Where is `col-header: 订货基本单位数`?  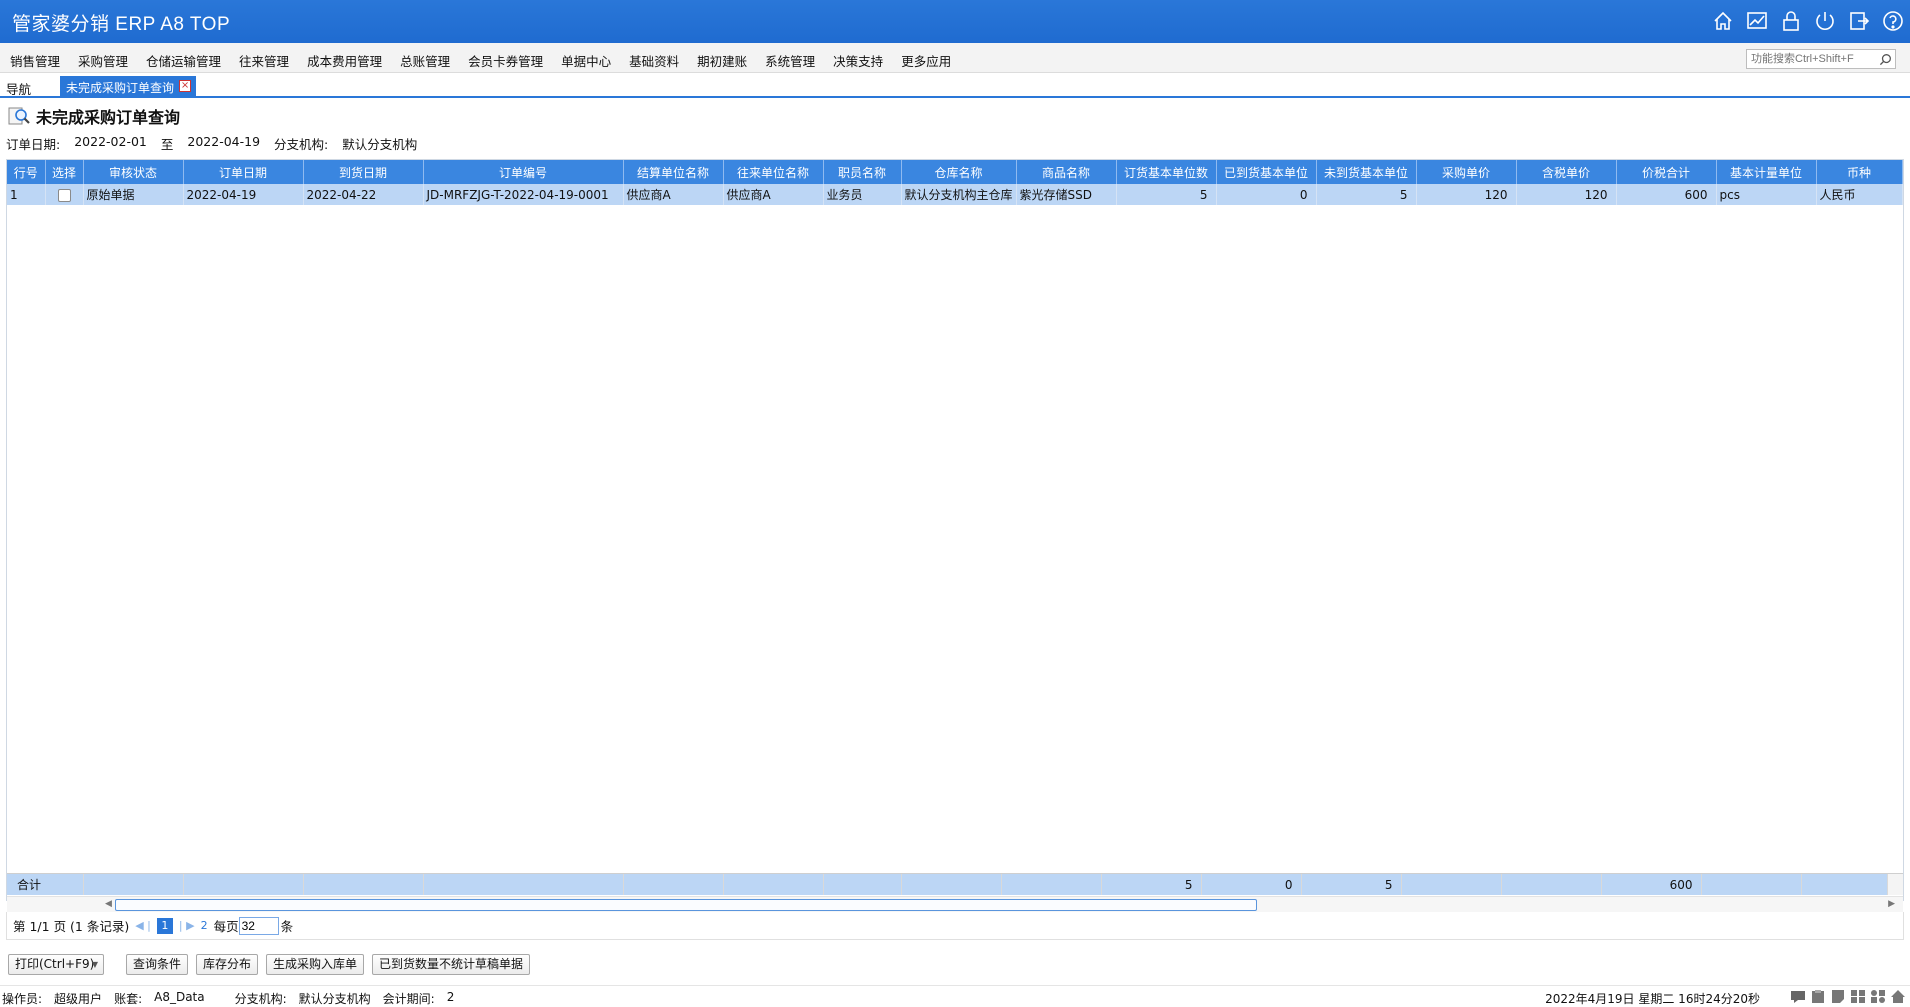
col-header: 订货基本单位数 is located at coordinates (1166, 172).